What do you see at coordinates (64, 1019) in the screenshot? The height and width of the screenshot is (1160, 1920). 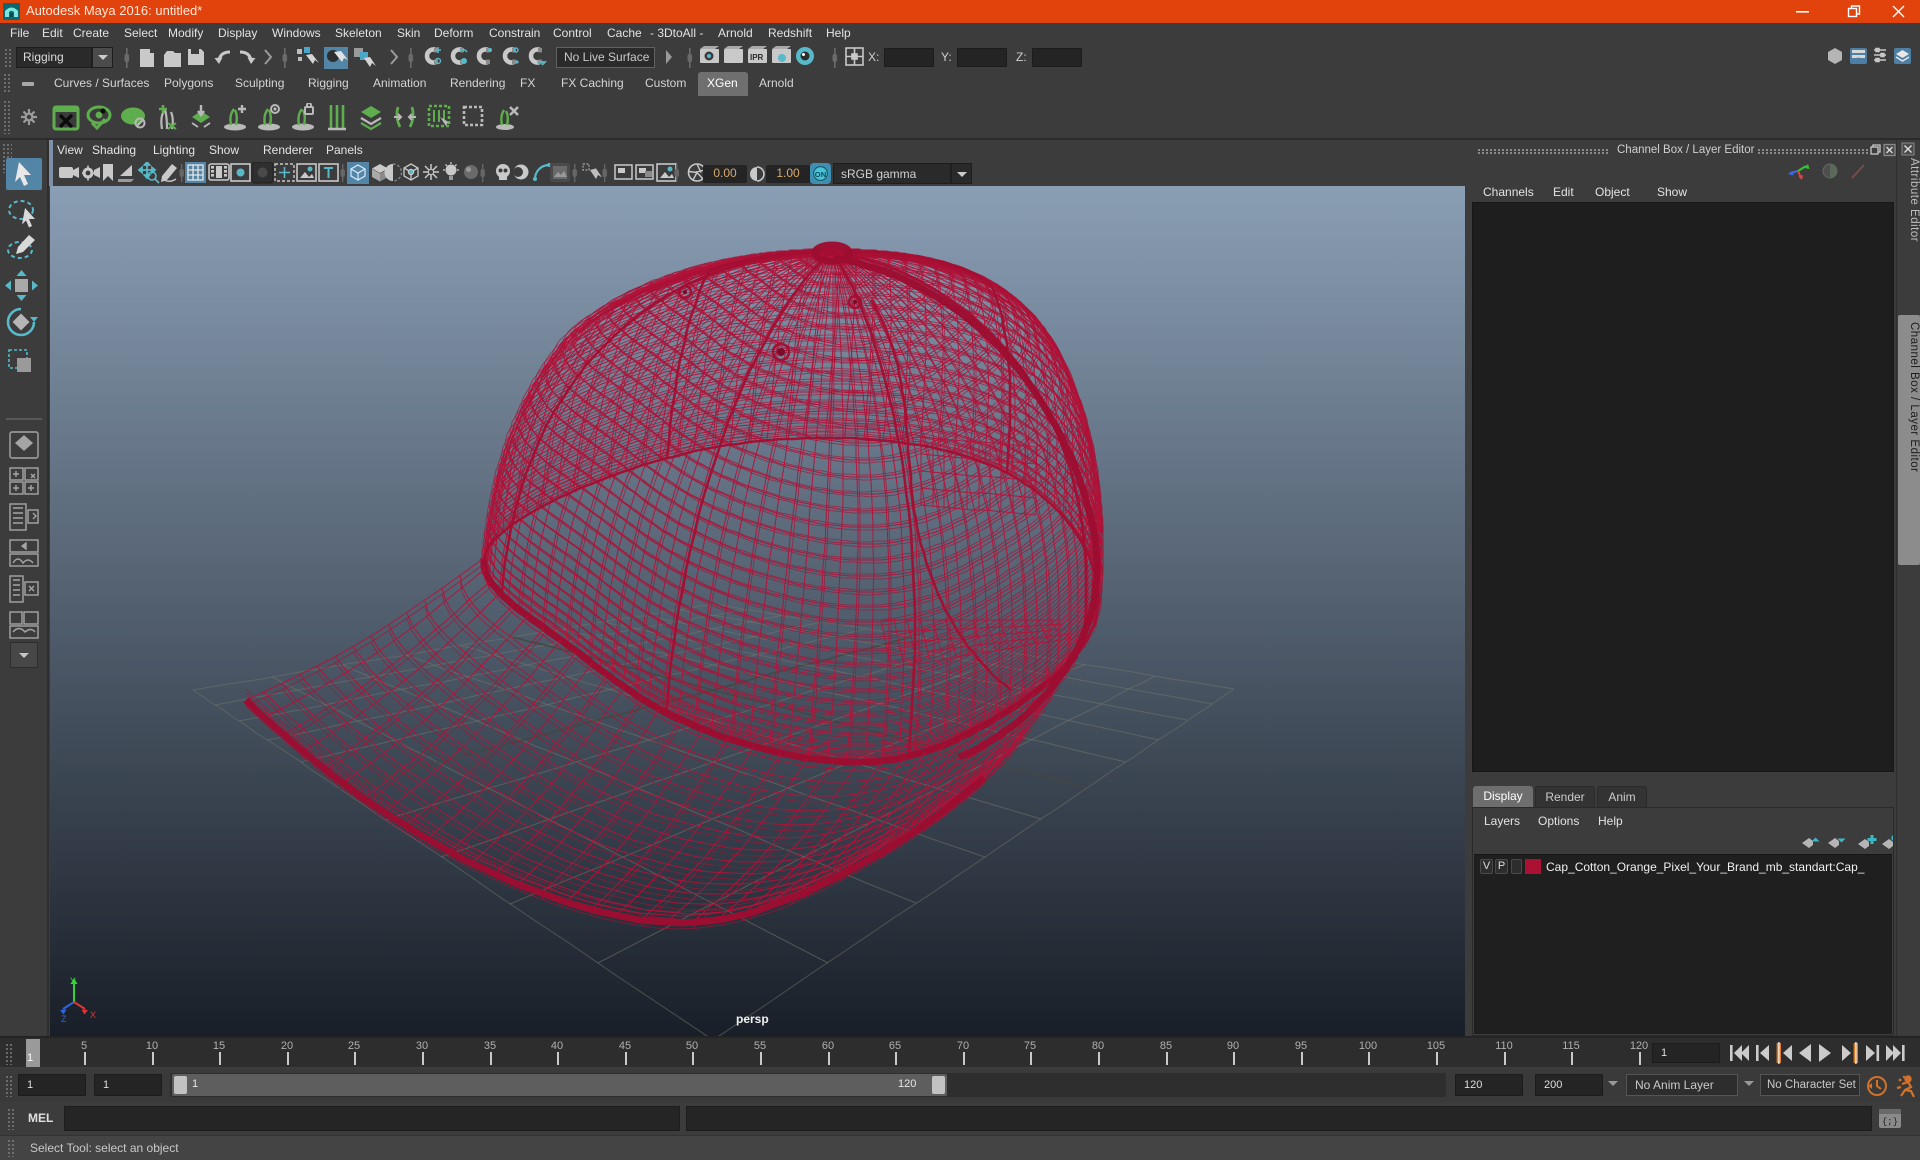 I see `svg-text: Z` at bounding box center [64, 1019].